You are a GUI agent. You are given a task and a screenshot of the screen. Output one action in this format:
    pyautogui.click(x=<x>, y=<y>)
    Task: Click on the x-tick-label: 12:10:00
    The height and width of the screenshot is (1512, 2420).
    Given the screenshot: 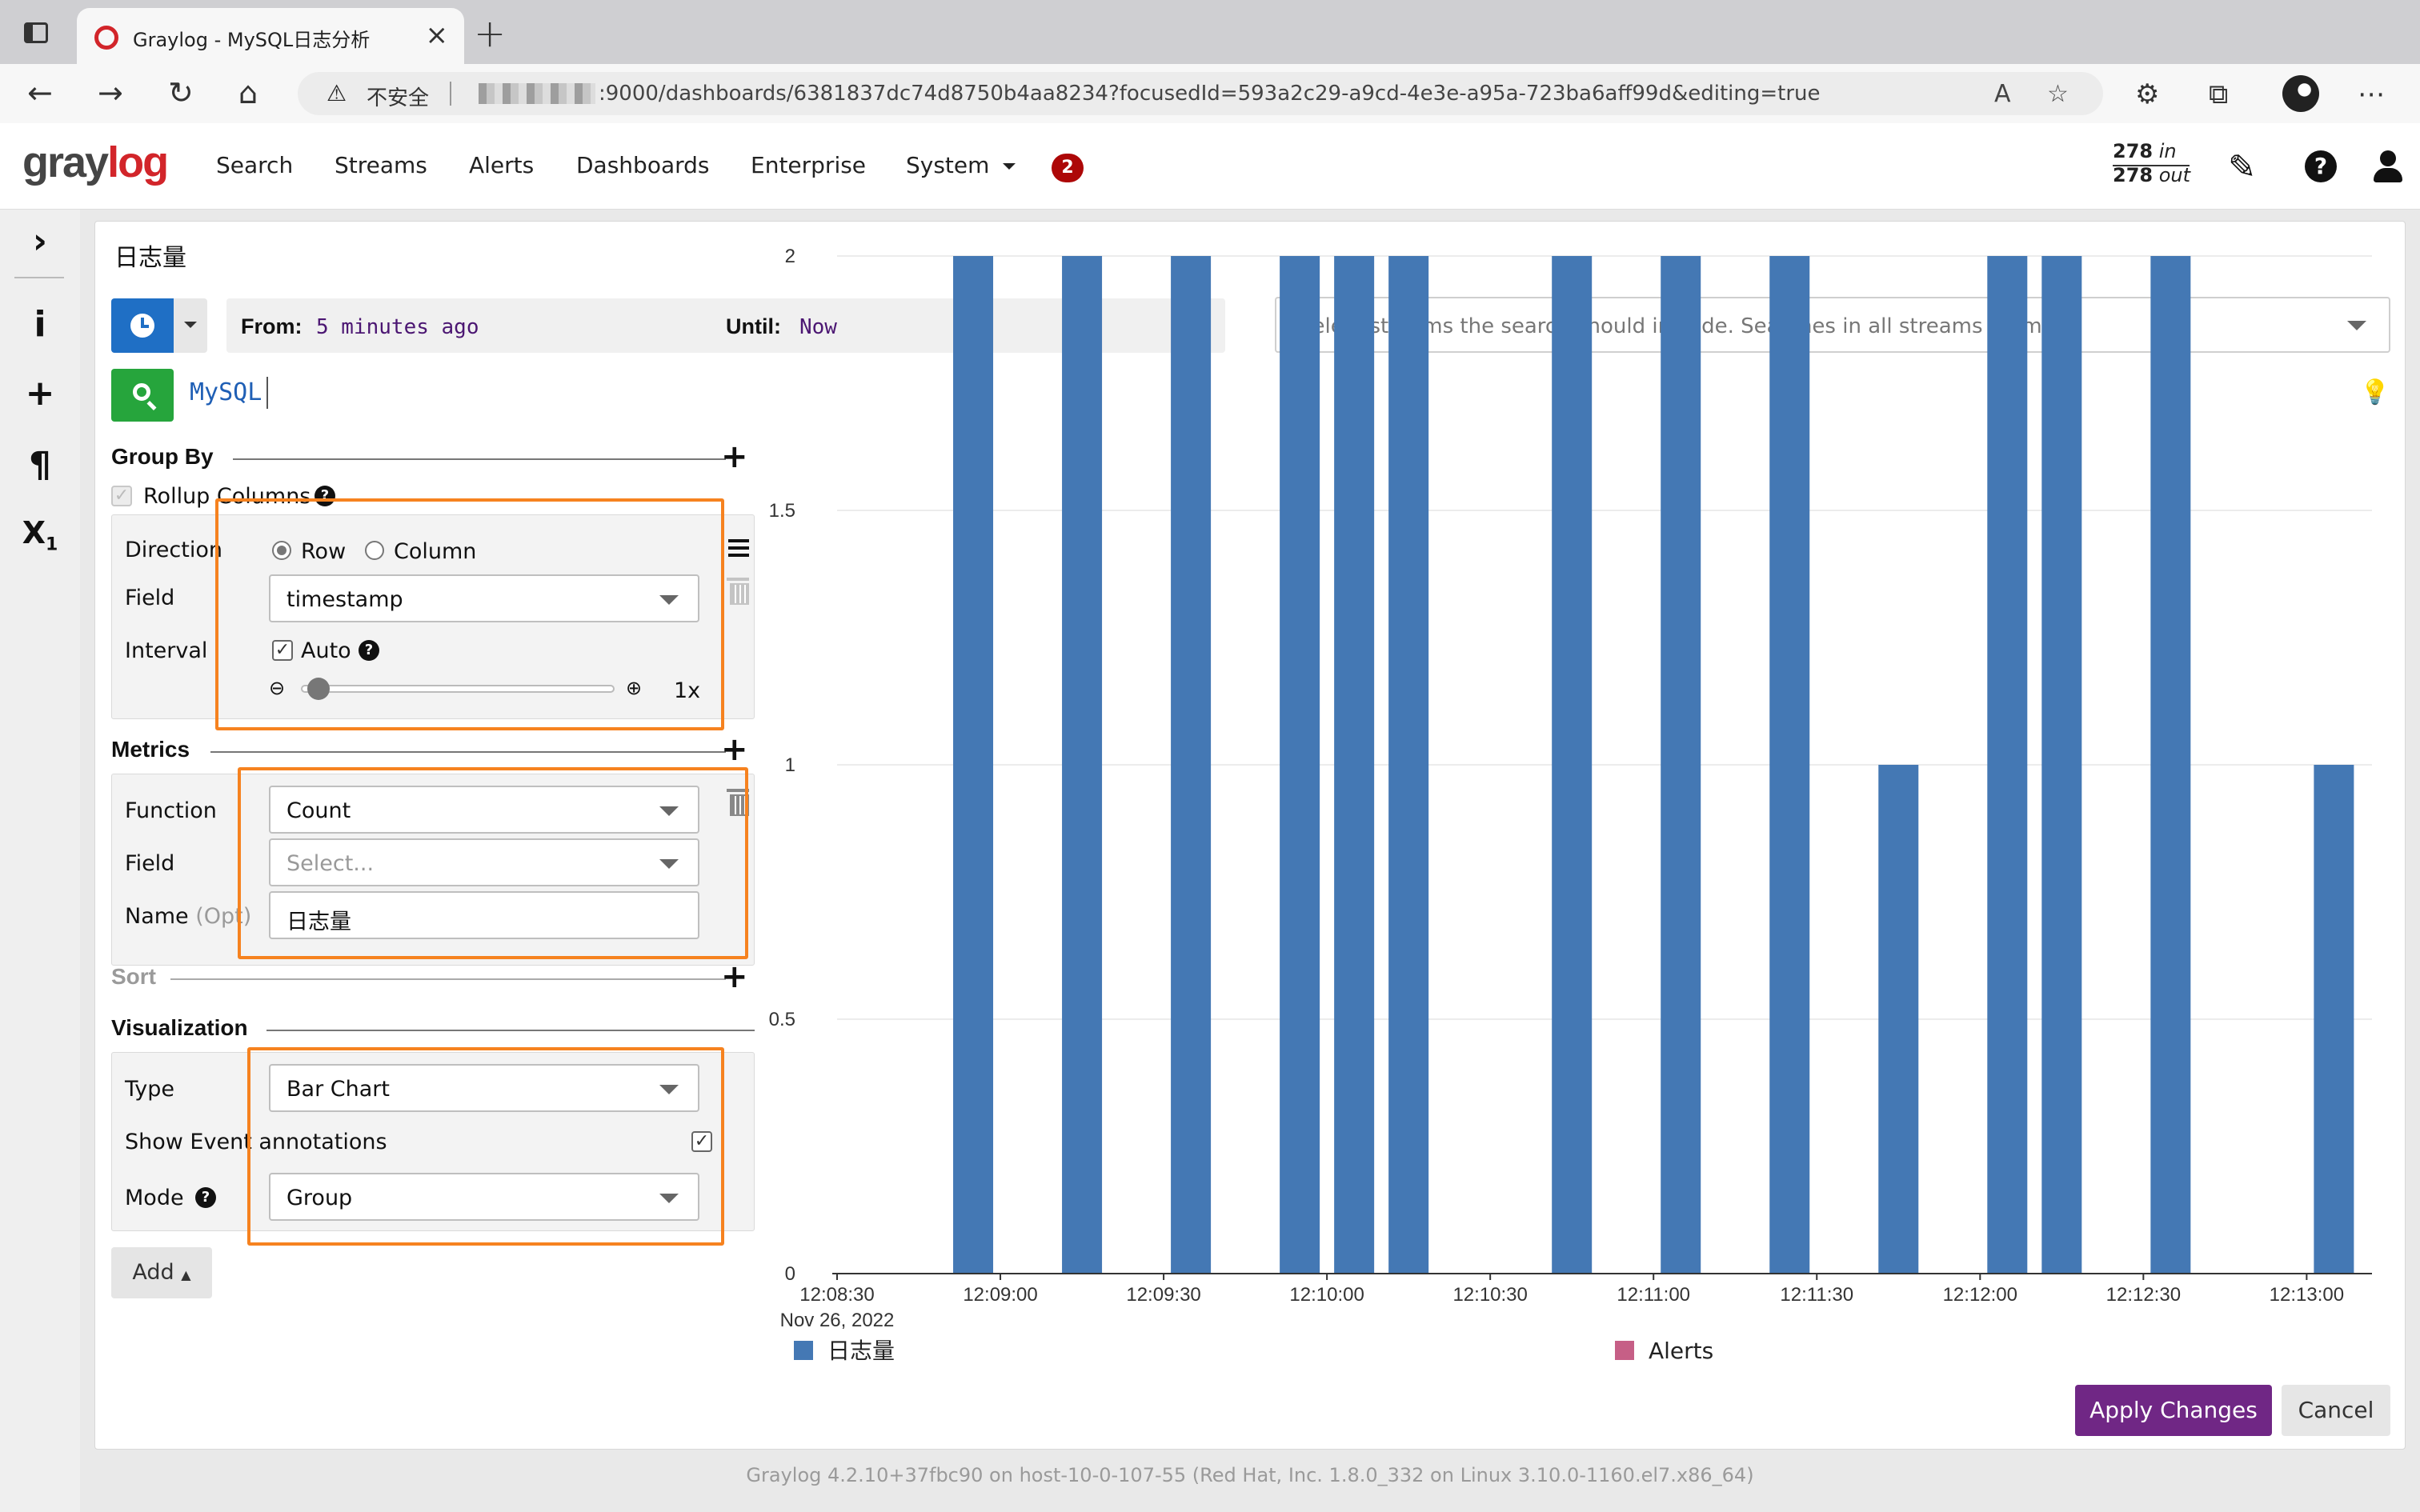 What is the action you would take?
    pyautogui.click(x=1326, y=1295)
    